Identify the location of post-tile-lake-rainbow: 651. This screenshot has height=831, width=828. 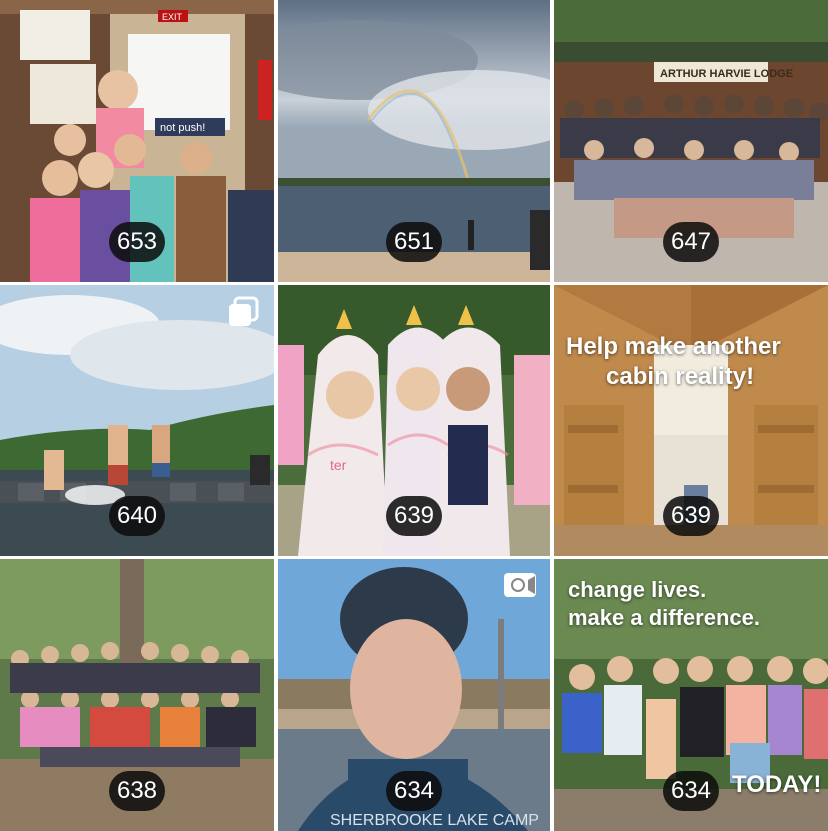
(414, 141).